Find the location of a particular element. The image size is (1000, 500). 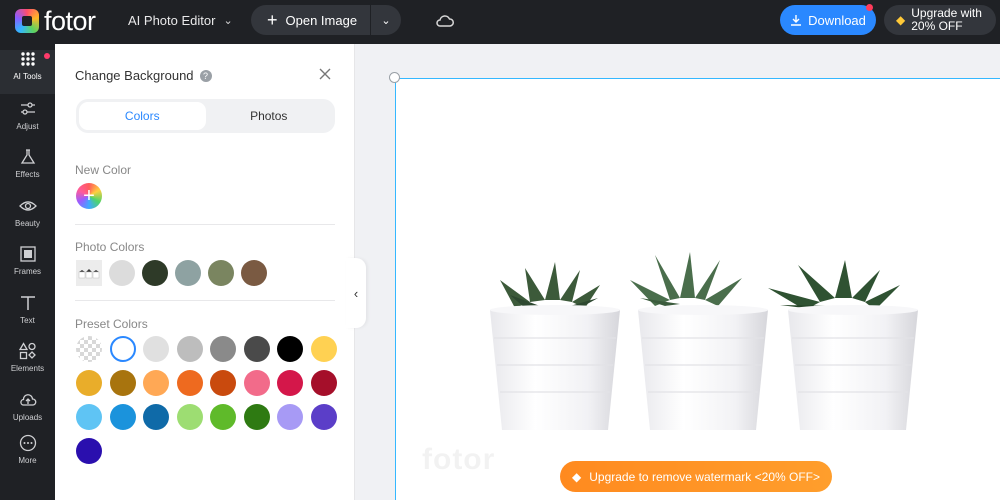

photo-colors-label: Photo Colors is located at coordinates (110, 247).